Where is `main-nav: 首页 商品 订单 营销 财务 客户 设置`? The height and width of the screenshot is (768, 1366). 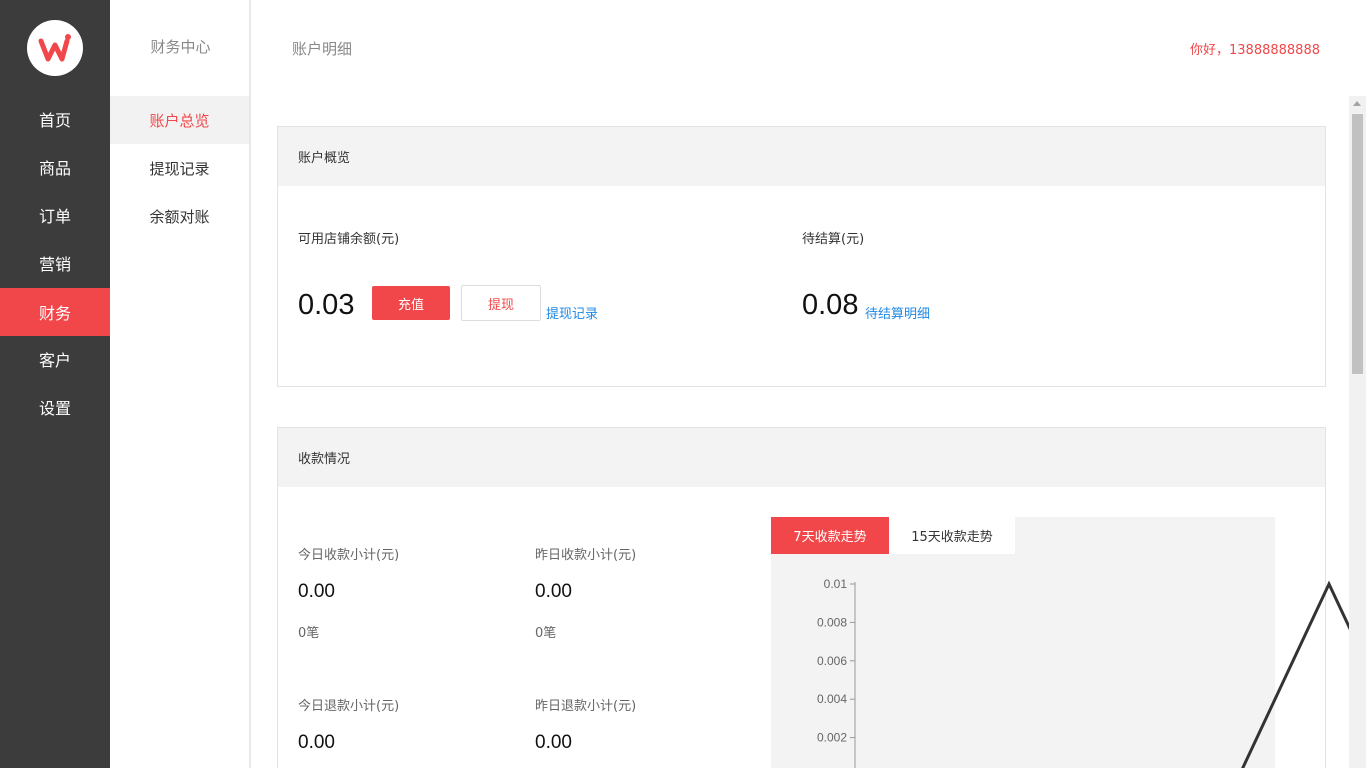
main-nav: 首页 商品 订单 营销 财务 客户 设置 is located at coordinates (55, 384).